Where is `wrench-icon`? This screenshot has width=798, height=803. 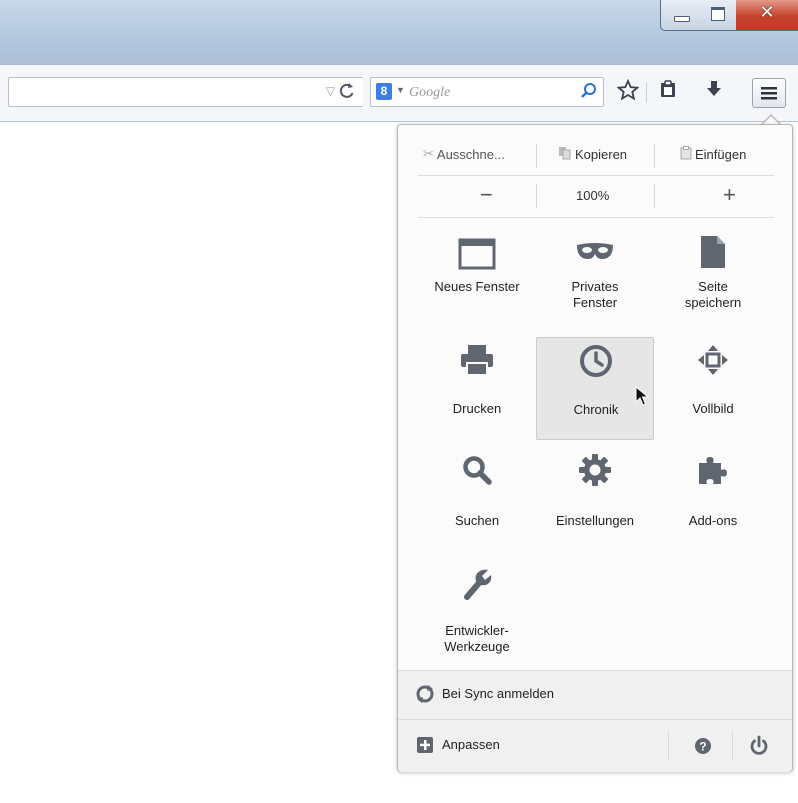
wrench-icon is located at coordinates (477, 584).